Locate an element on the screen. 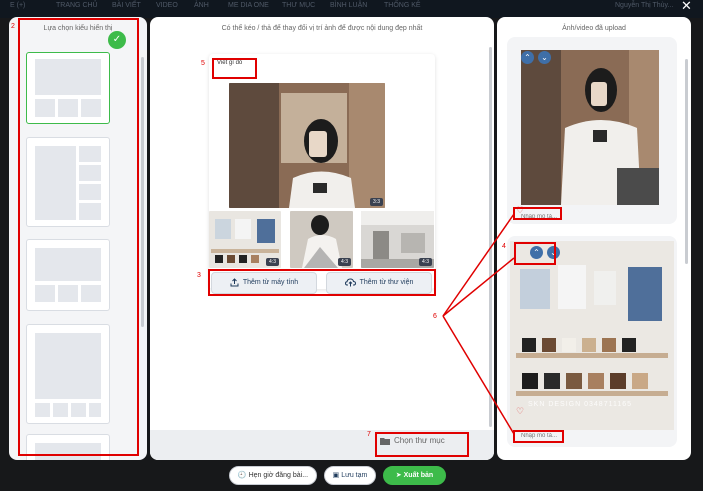 This screenshot has height=491, width=703. annotation-box-caption is located at coordinates (234, 68).